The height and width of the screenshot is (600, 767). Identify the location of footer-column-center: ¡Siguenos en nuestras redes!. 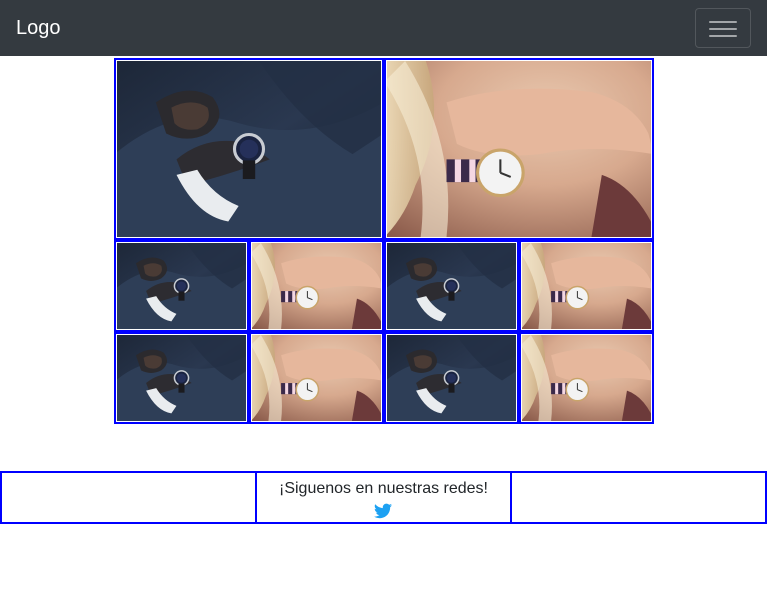
(383, 497).